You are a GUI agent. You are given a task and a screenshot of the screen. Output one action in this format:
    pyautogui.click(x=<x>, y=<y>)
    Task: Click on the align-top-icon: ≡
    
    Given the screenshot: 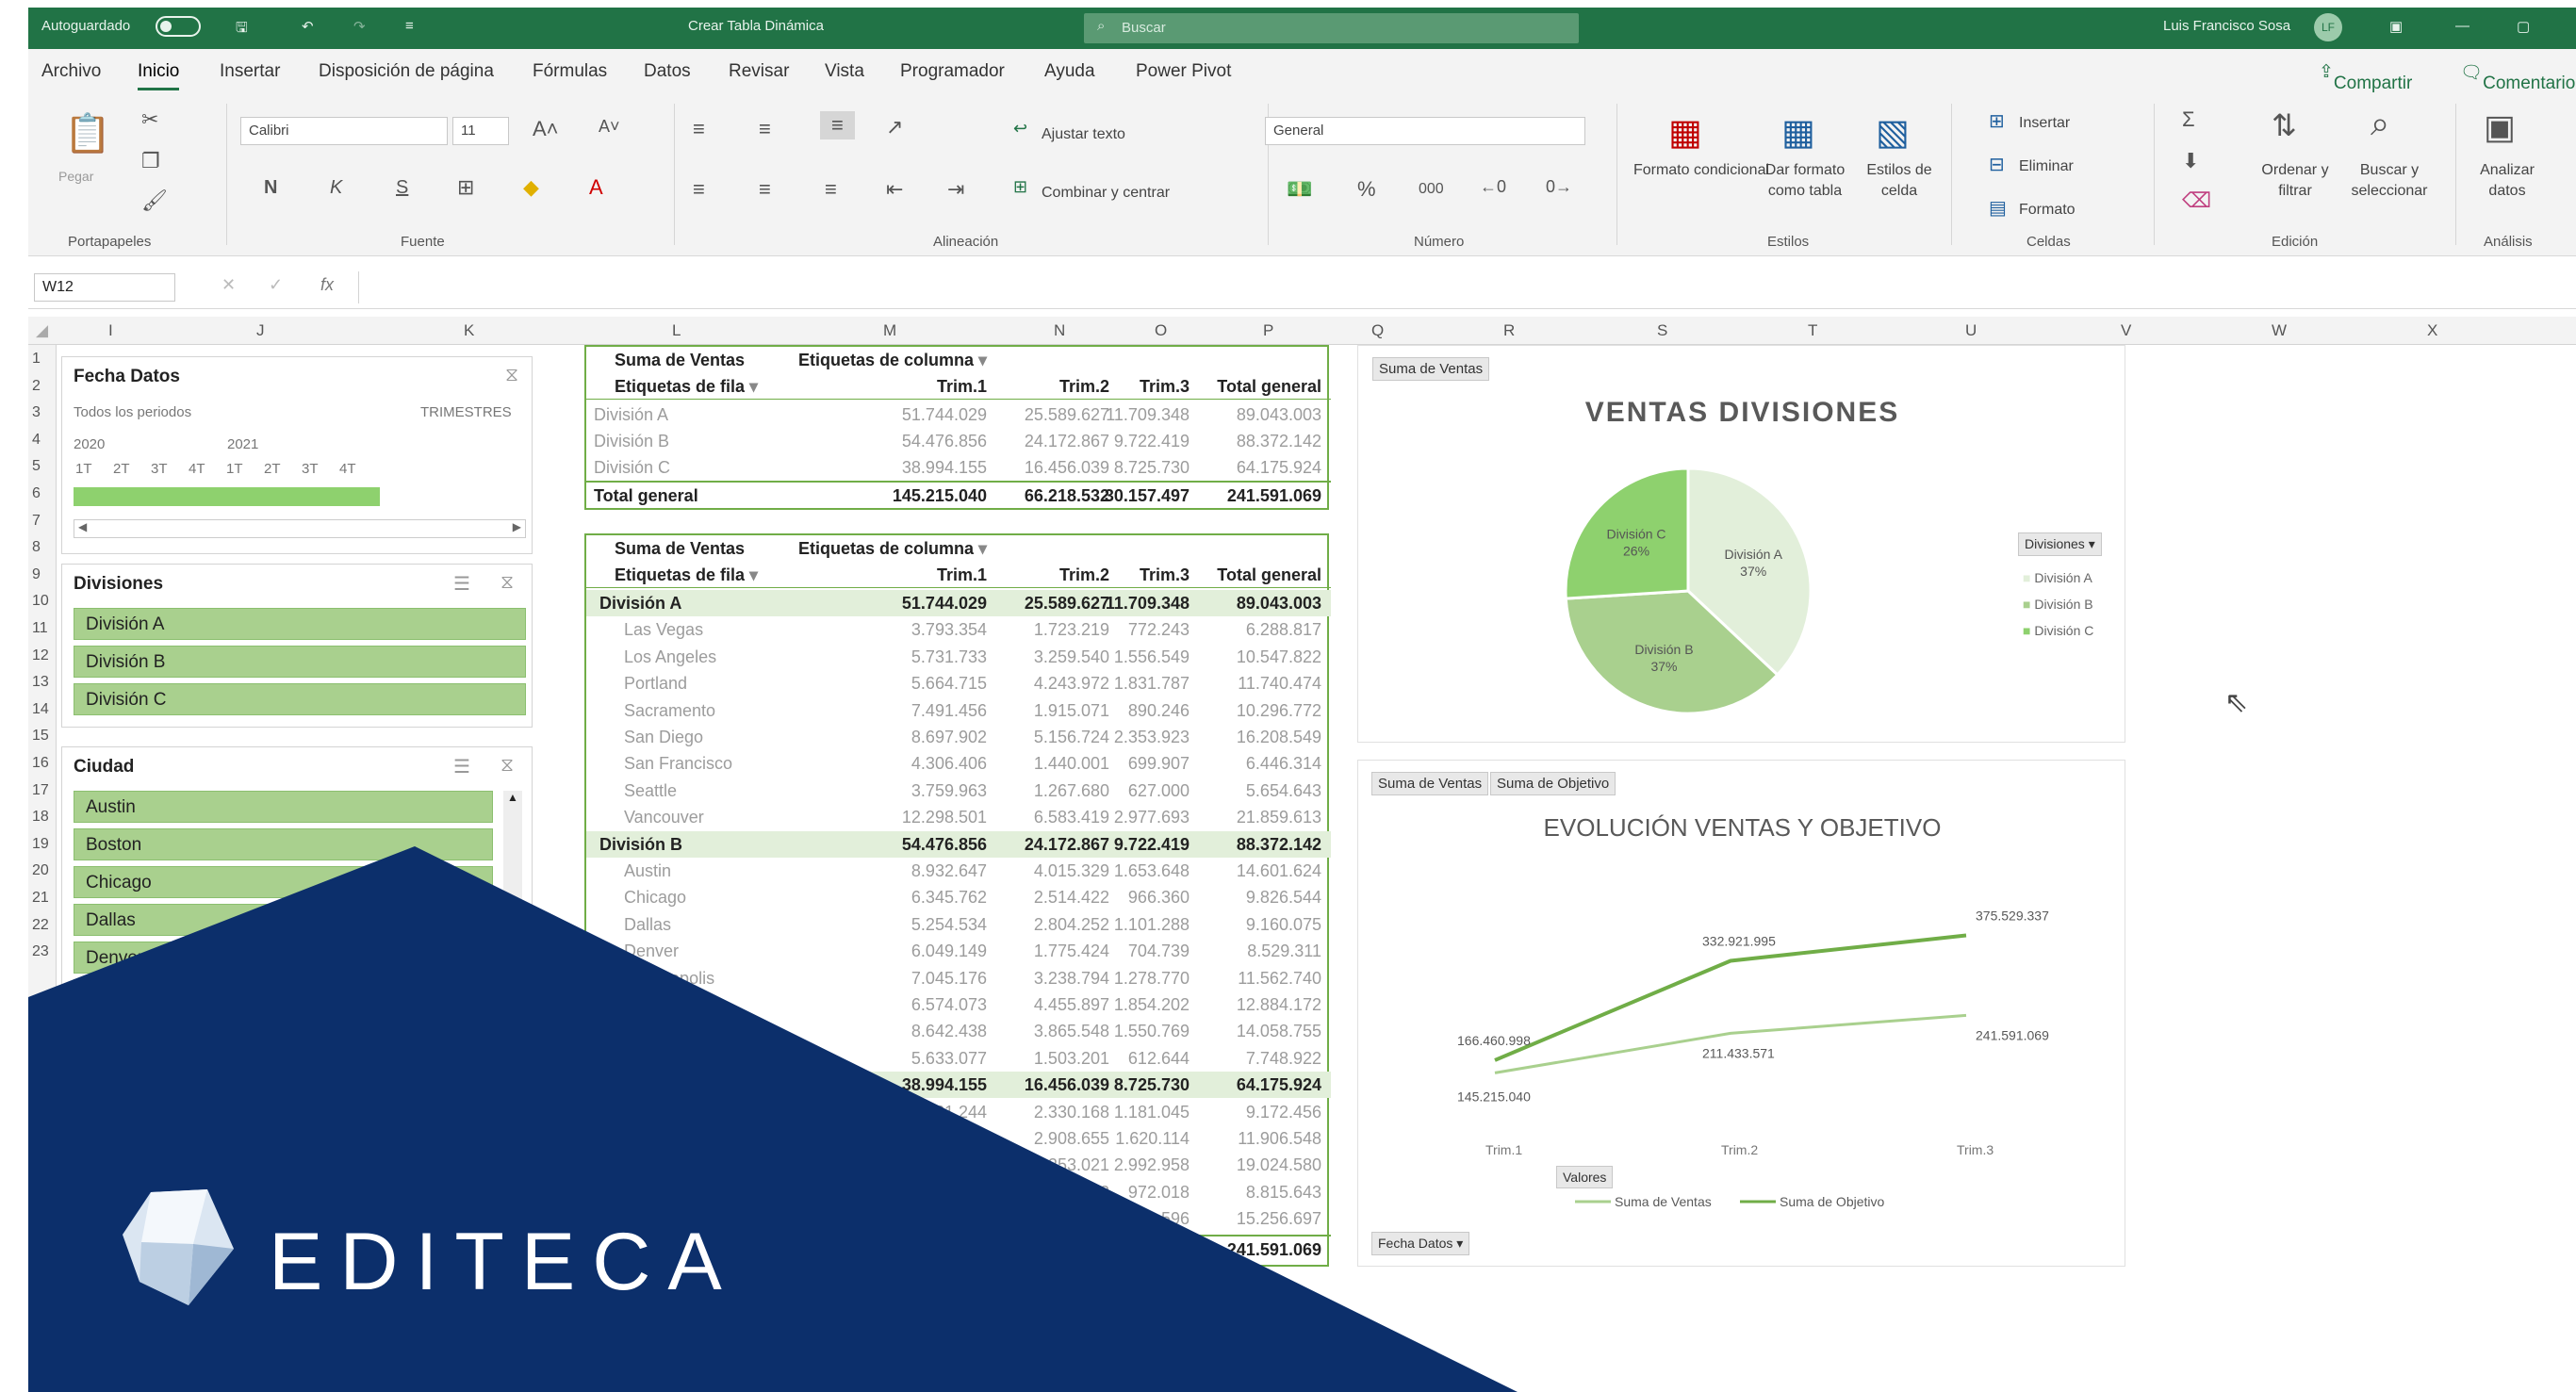 What is the action you would take?
    pyautogui.click(x=699, y=129)
    